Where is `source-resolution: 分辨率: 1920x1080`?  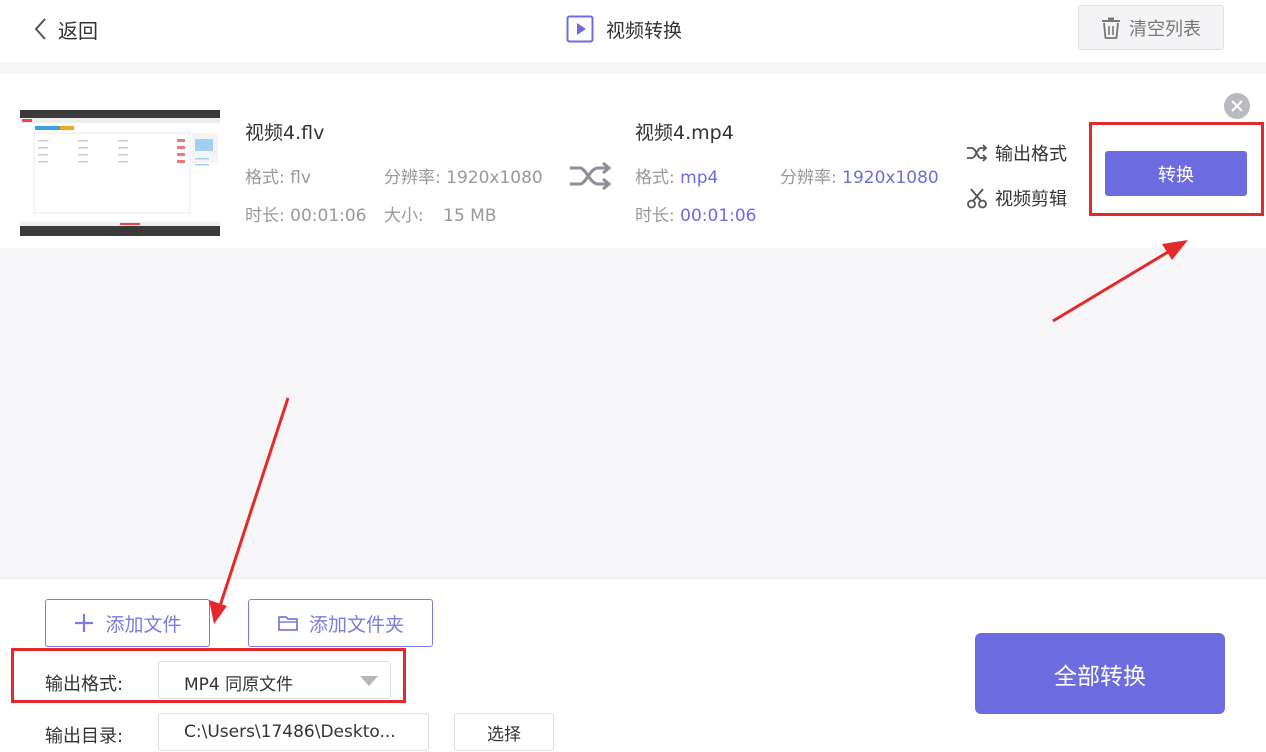
source-resolution: 分辨率: 1920x1080 is located at coordinates (463, 175).